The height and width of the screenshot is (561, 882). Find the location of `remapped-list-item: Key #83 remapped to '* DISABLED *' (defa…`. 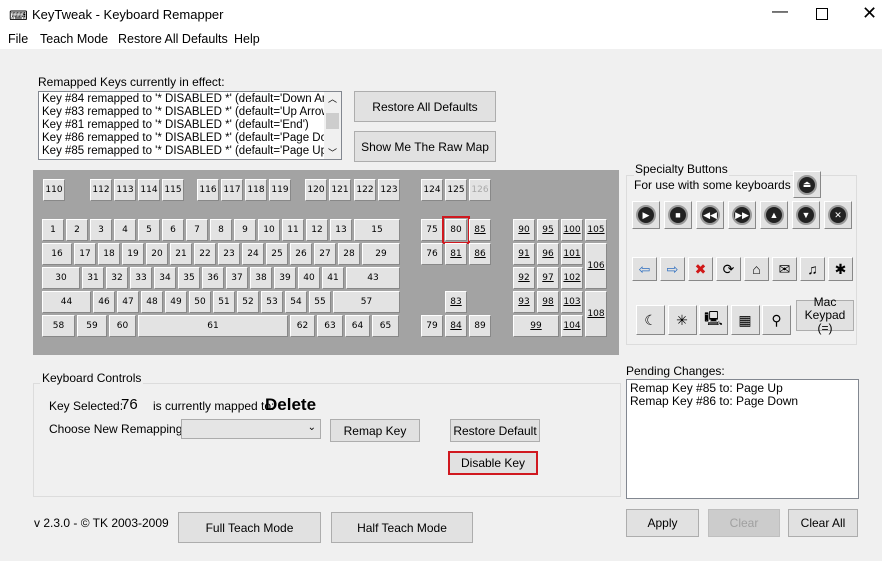

remapped-list-item: Key #83 remapped to '* DISABLED *' (defa… is located at coordinates (183, 112).